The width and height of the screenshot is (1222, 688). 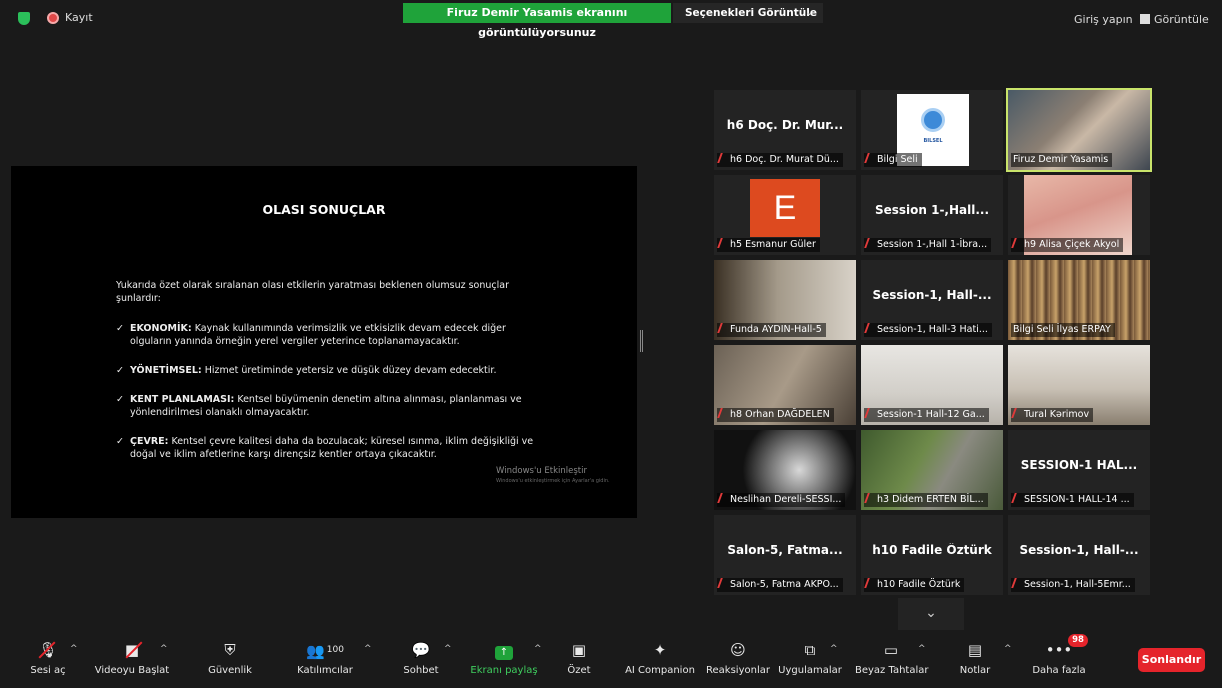 What do you see at coordinates (161, 328) in the screenshot?
I see `bullet-head: EKONOMİK:` at bounding box center [161, 328].